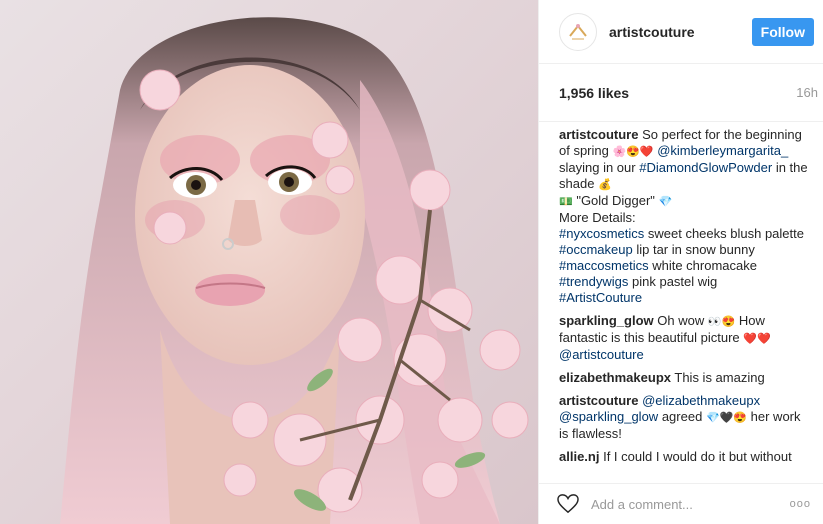  I want to click on hashtag-link: #ArtistCouture, so click(600, 297).